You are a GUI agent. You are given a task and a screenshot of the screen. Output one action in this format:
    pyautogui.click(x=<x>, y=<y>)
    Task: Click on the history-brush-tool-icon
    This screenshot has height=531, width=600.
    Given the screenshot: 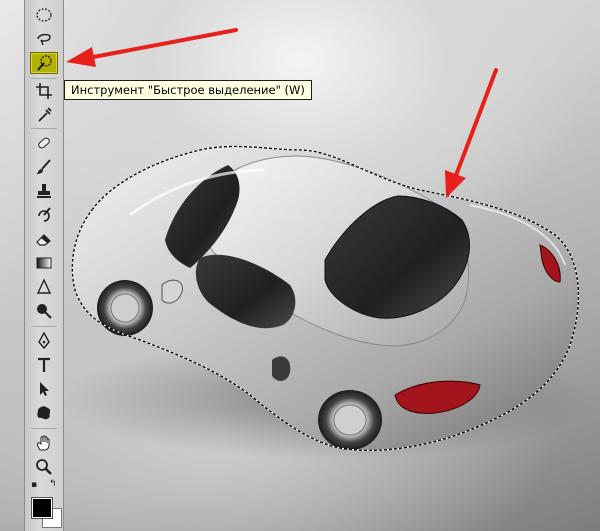 What is the action you would take?
    pyautogui.click(x=44, y=215)
    